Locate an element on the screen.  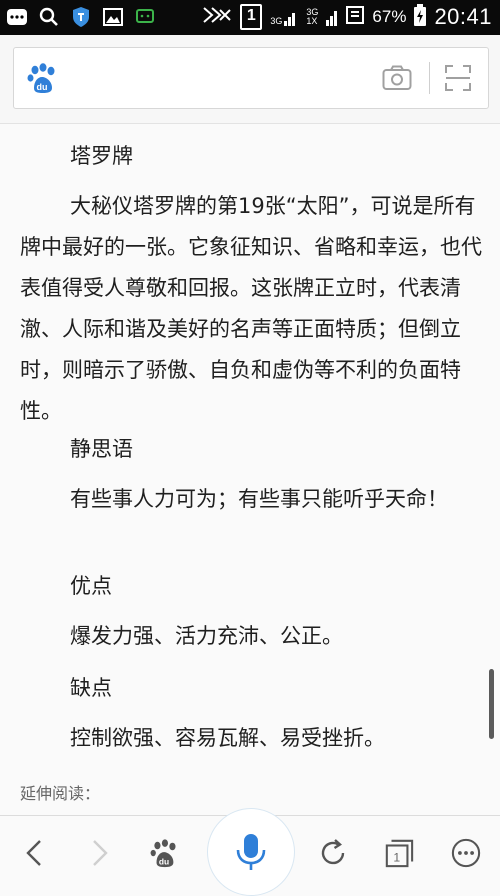
status-right-icons: 1 3G 3G 1X 67% 20:41 is located at coordinates (347, 17).